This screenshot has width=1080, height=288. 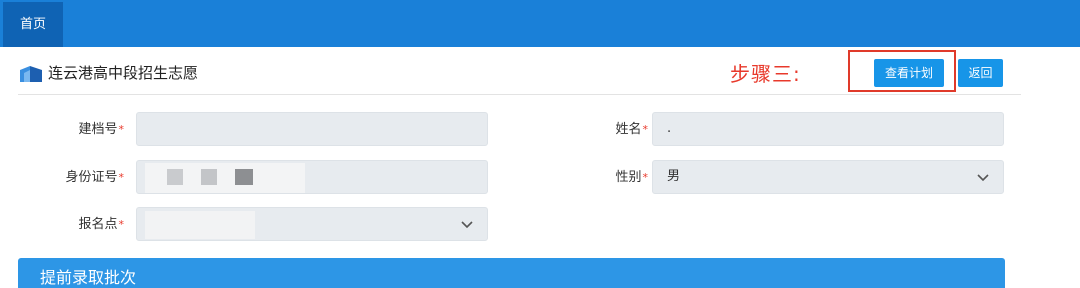 What do you see at coordinates (312, 177) in the screenshot?
I see `id-card-field` at bounding box center [312, 177].